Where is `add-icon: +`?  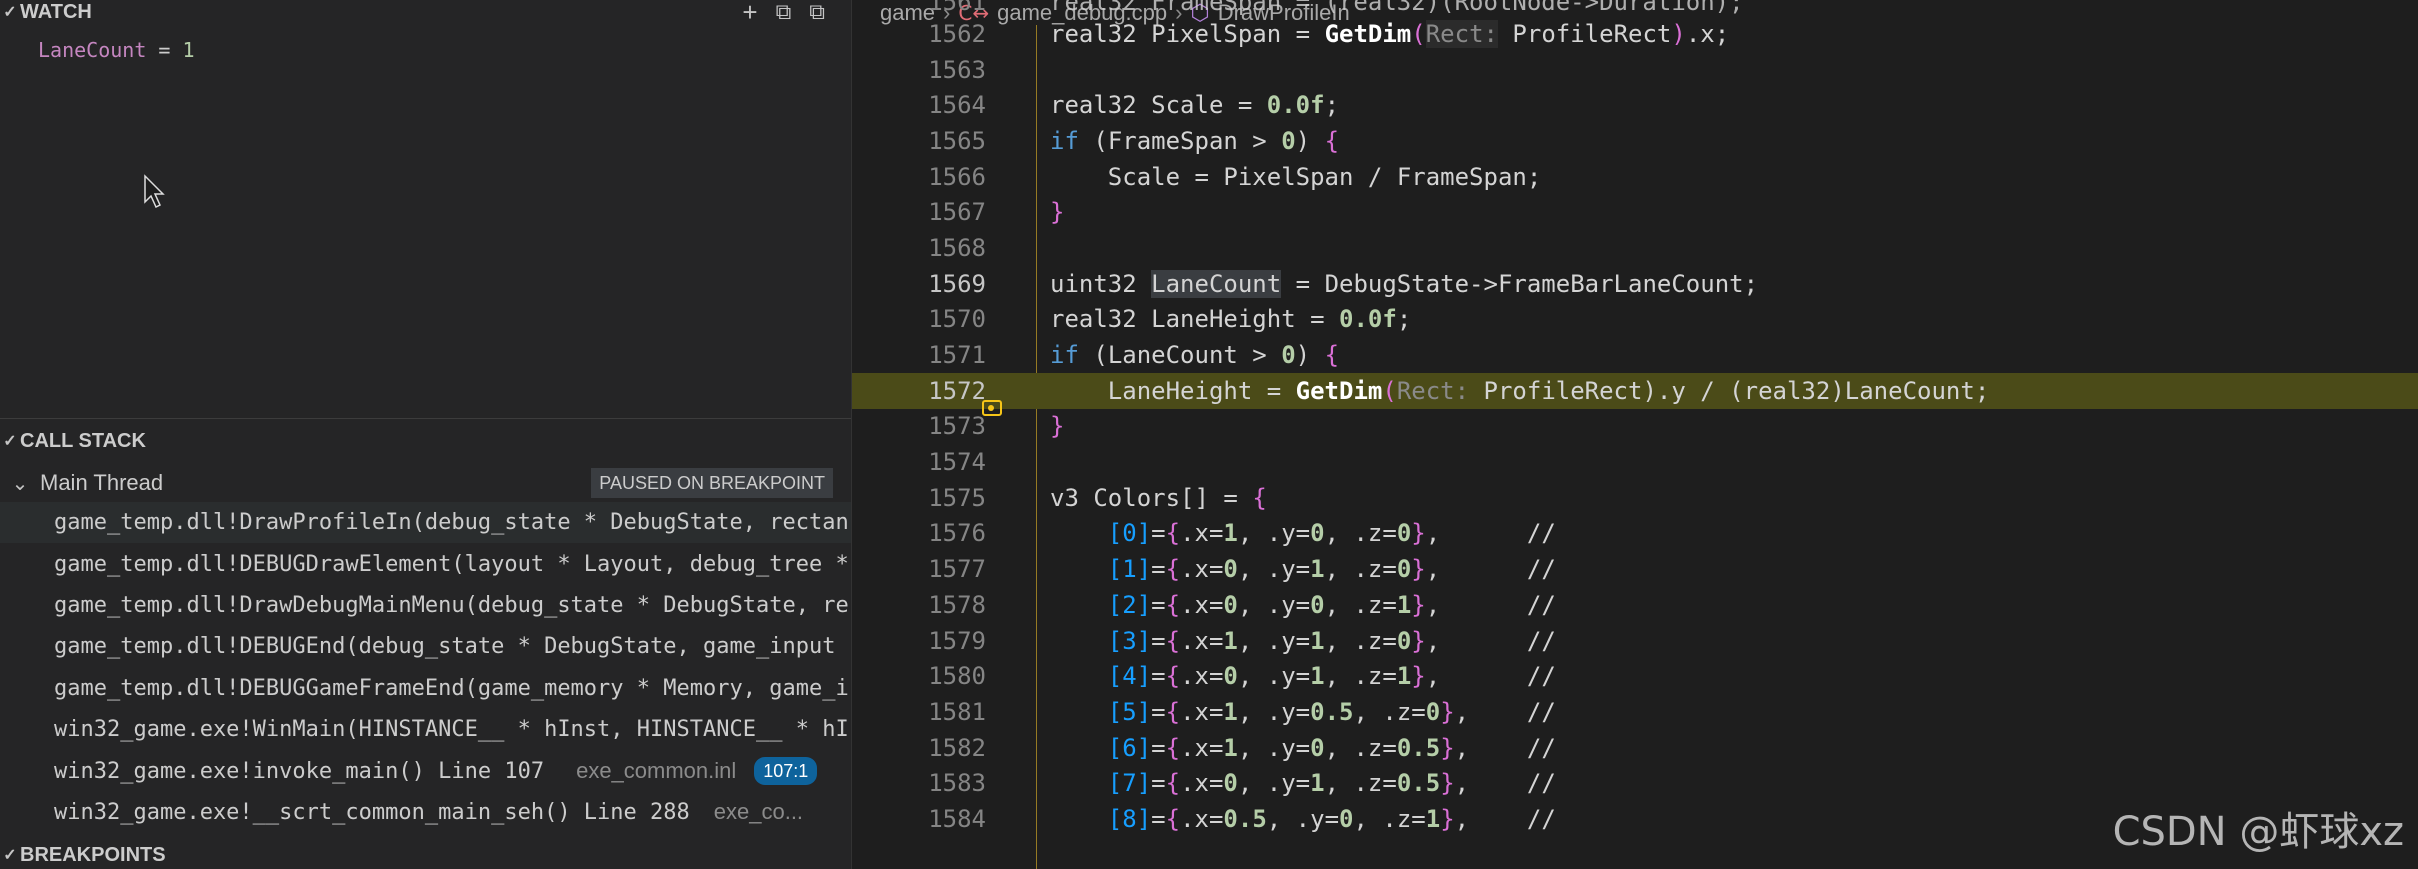
add-icon: + is located at coordinates (749, 12).